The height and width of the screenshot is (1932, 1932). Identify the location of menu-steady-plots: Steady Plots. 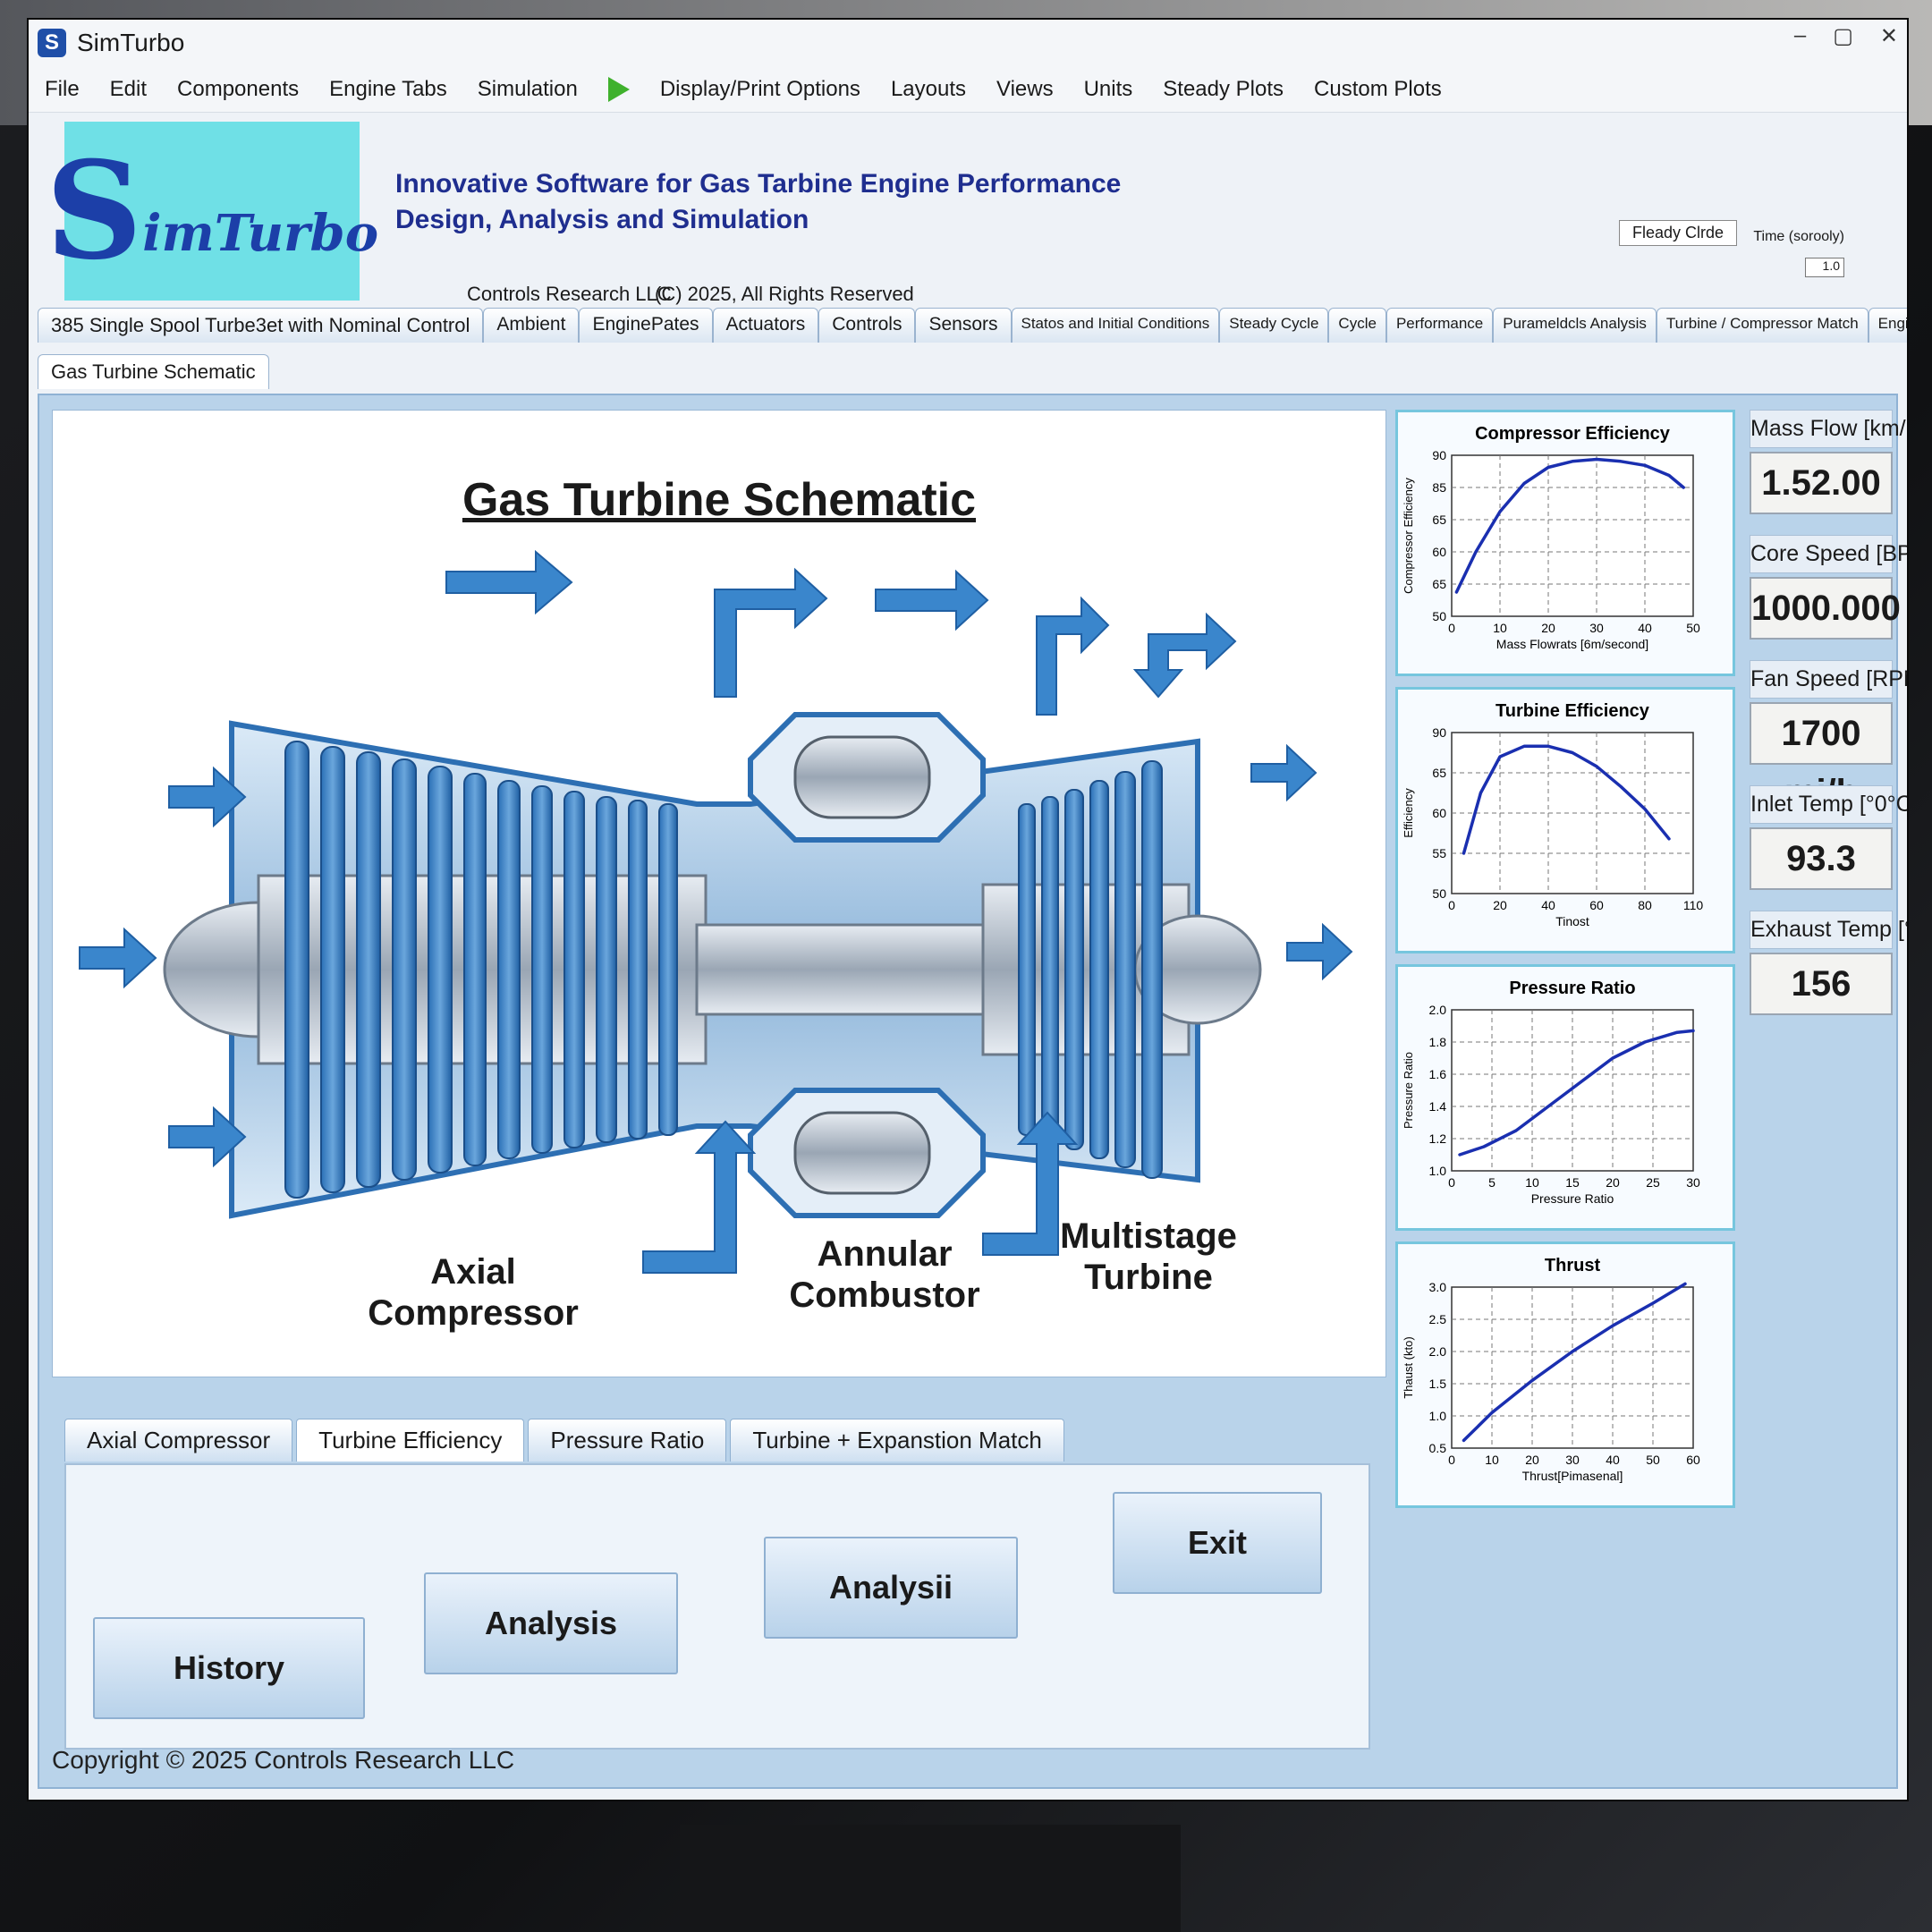
(1223, 89).